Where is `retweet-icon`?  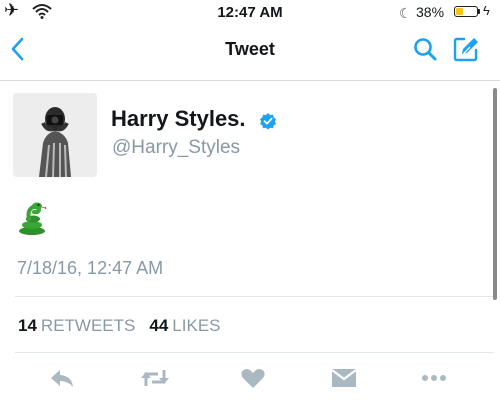 retweet-icon is located at coordinates (155, 378).